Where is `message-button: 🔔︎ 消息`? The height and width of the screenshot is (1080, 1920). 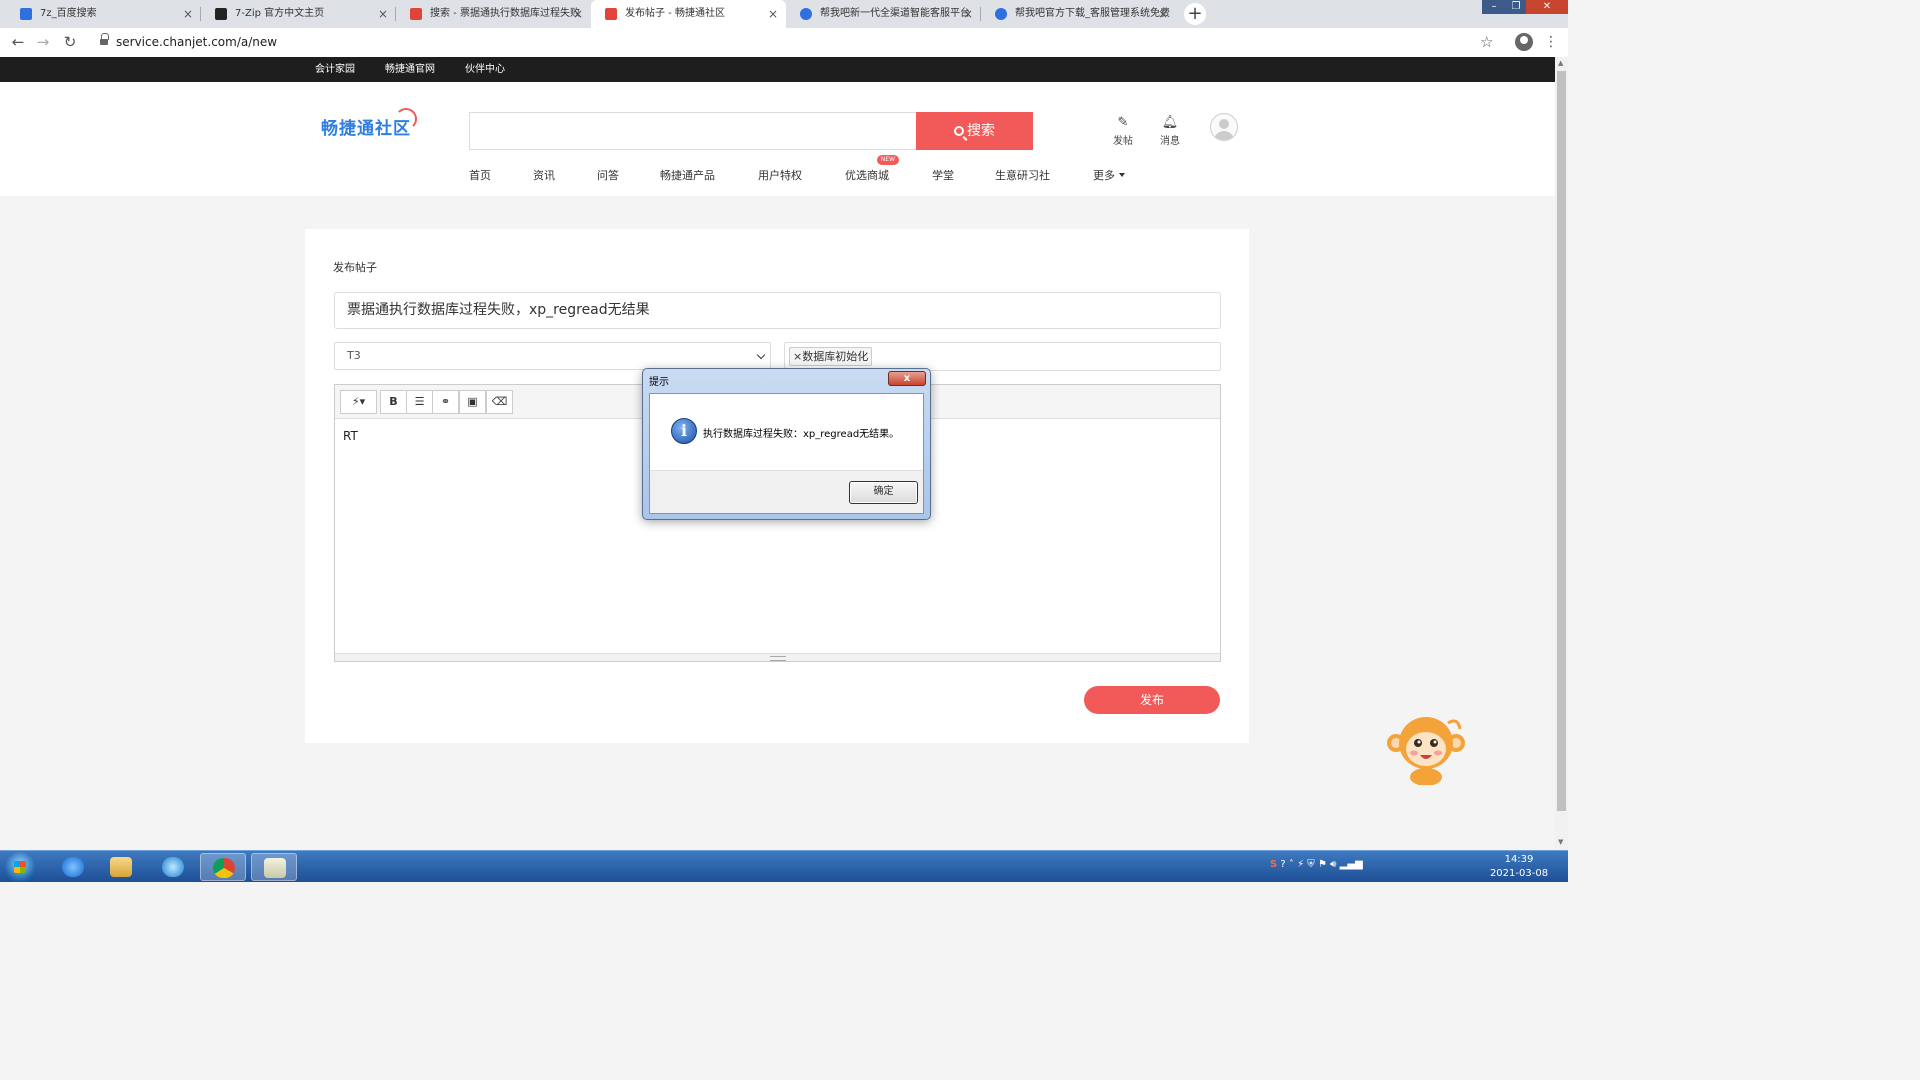
message-button: 🔔︎ 消息 is located at coordinates (1170, 131).